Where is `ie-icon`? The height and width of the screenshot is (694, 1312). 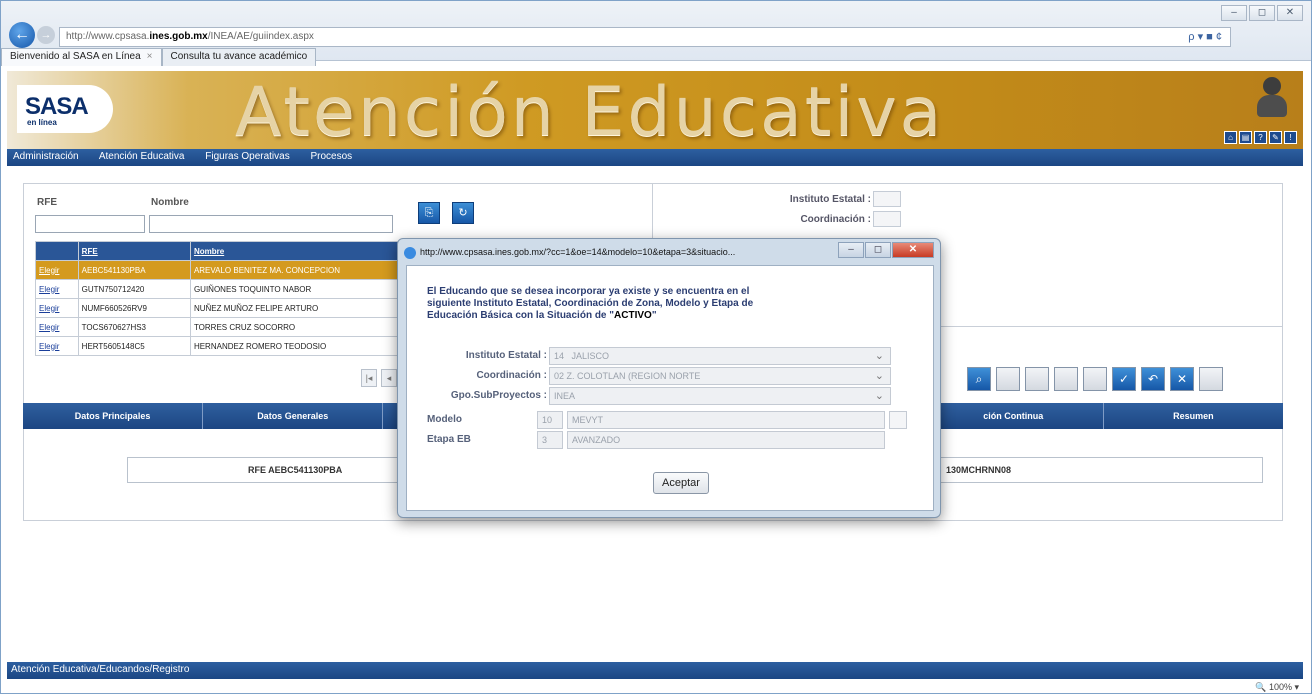
ie-icon is located at coordinates (410, 253).